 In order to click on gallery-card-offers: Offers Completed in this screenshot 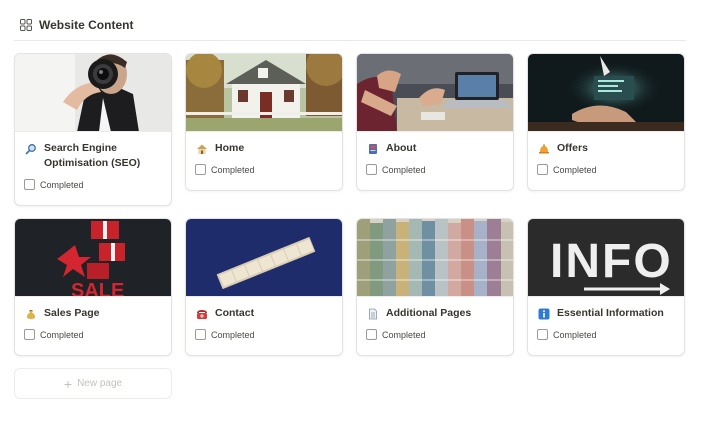, I will do `click(606, 122)`.